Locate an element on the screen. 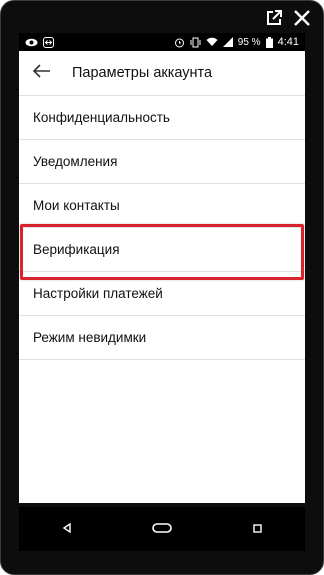 This screenshot has height=575, width=324. back-triangle-icon is located at coordinates (67, 529).